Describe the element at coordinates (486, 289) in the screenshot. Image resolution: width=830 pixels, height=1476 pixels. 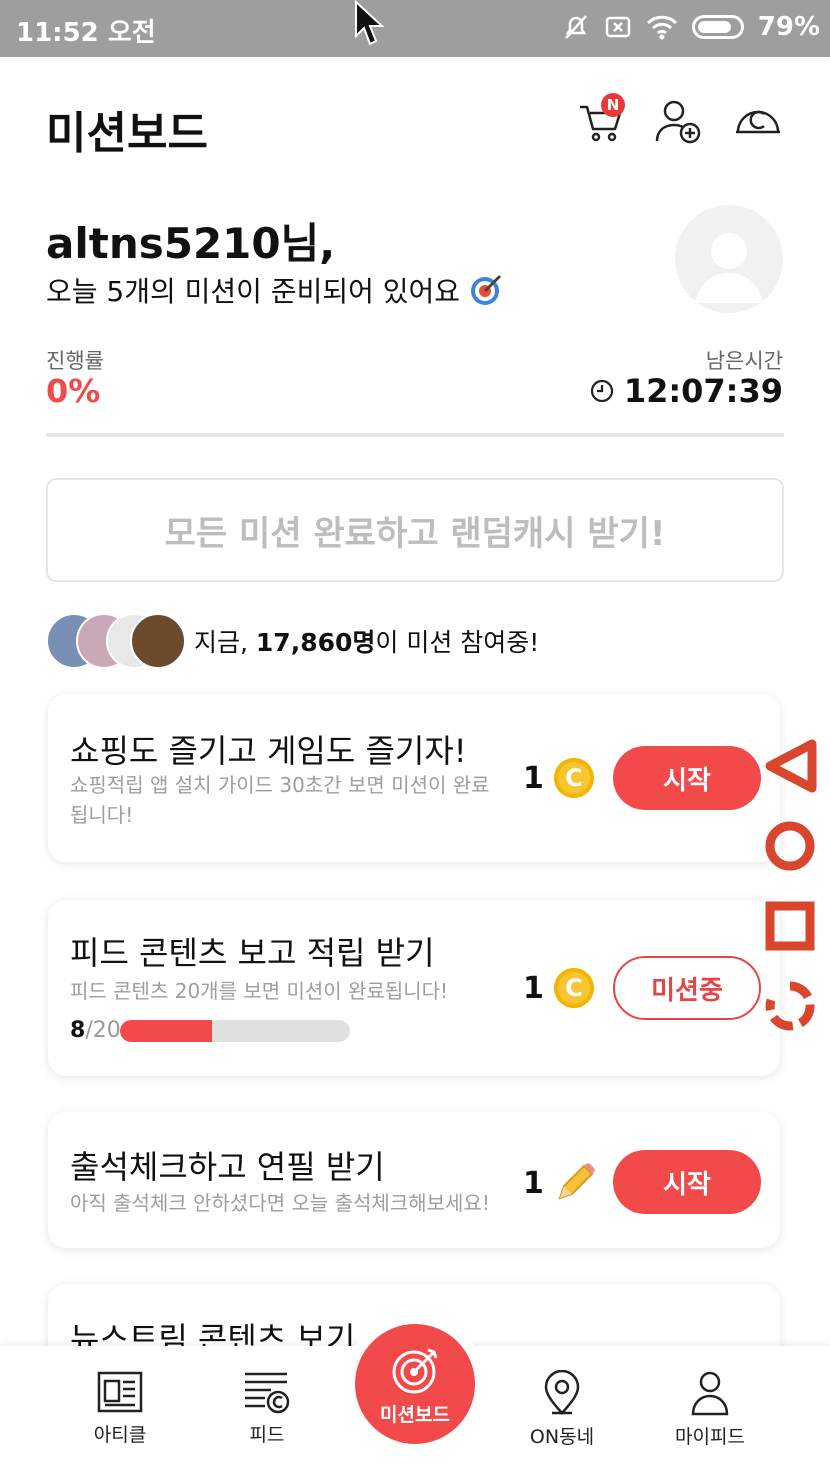
I see `dart-target-icon` at that location.